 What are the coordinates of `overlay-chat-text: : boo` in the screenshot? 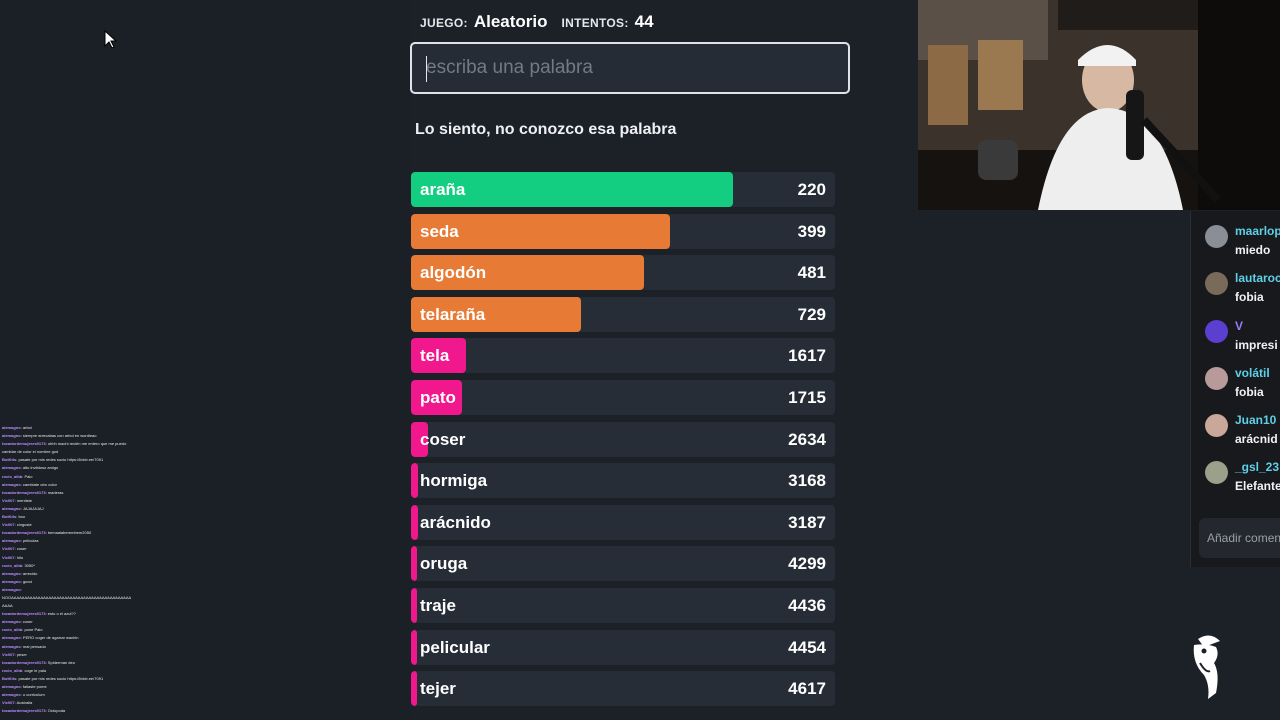 It's located at (21, 517).